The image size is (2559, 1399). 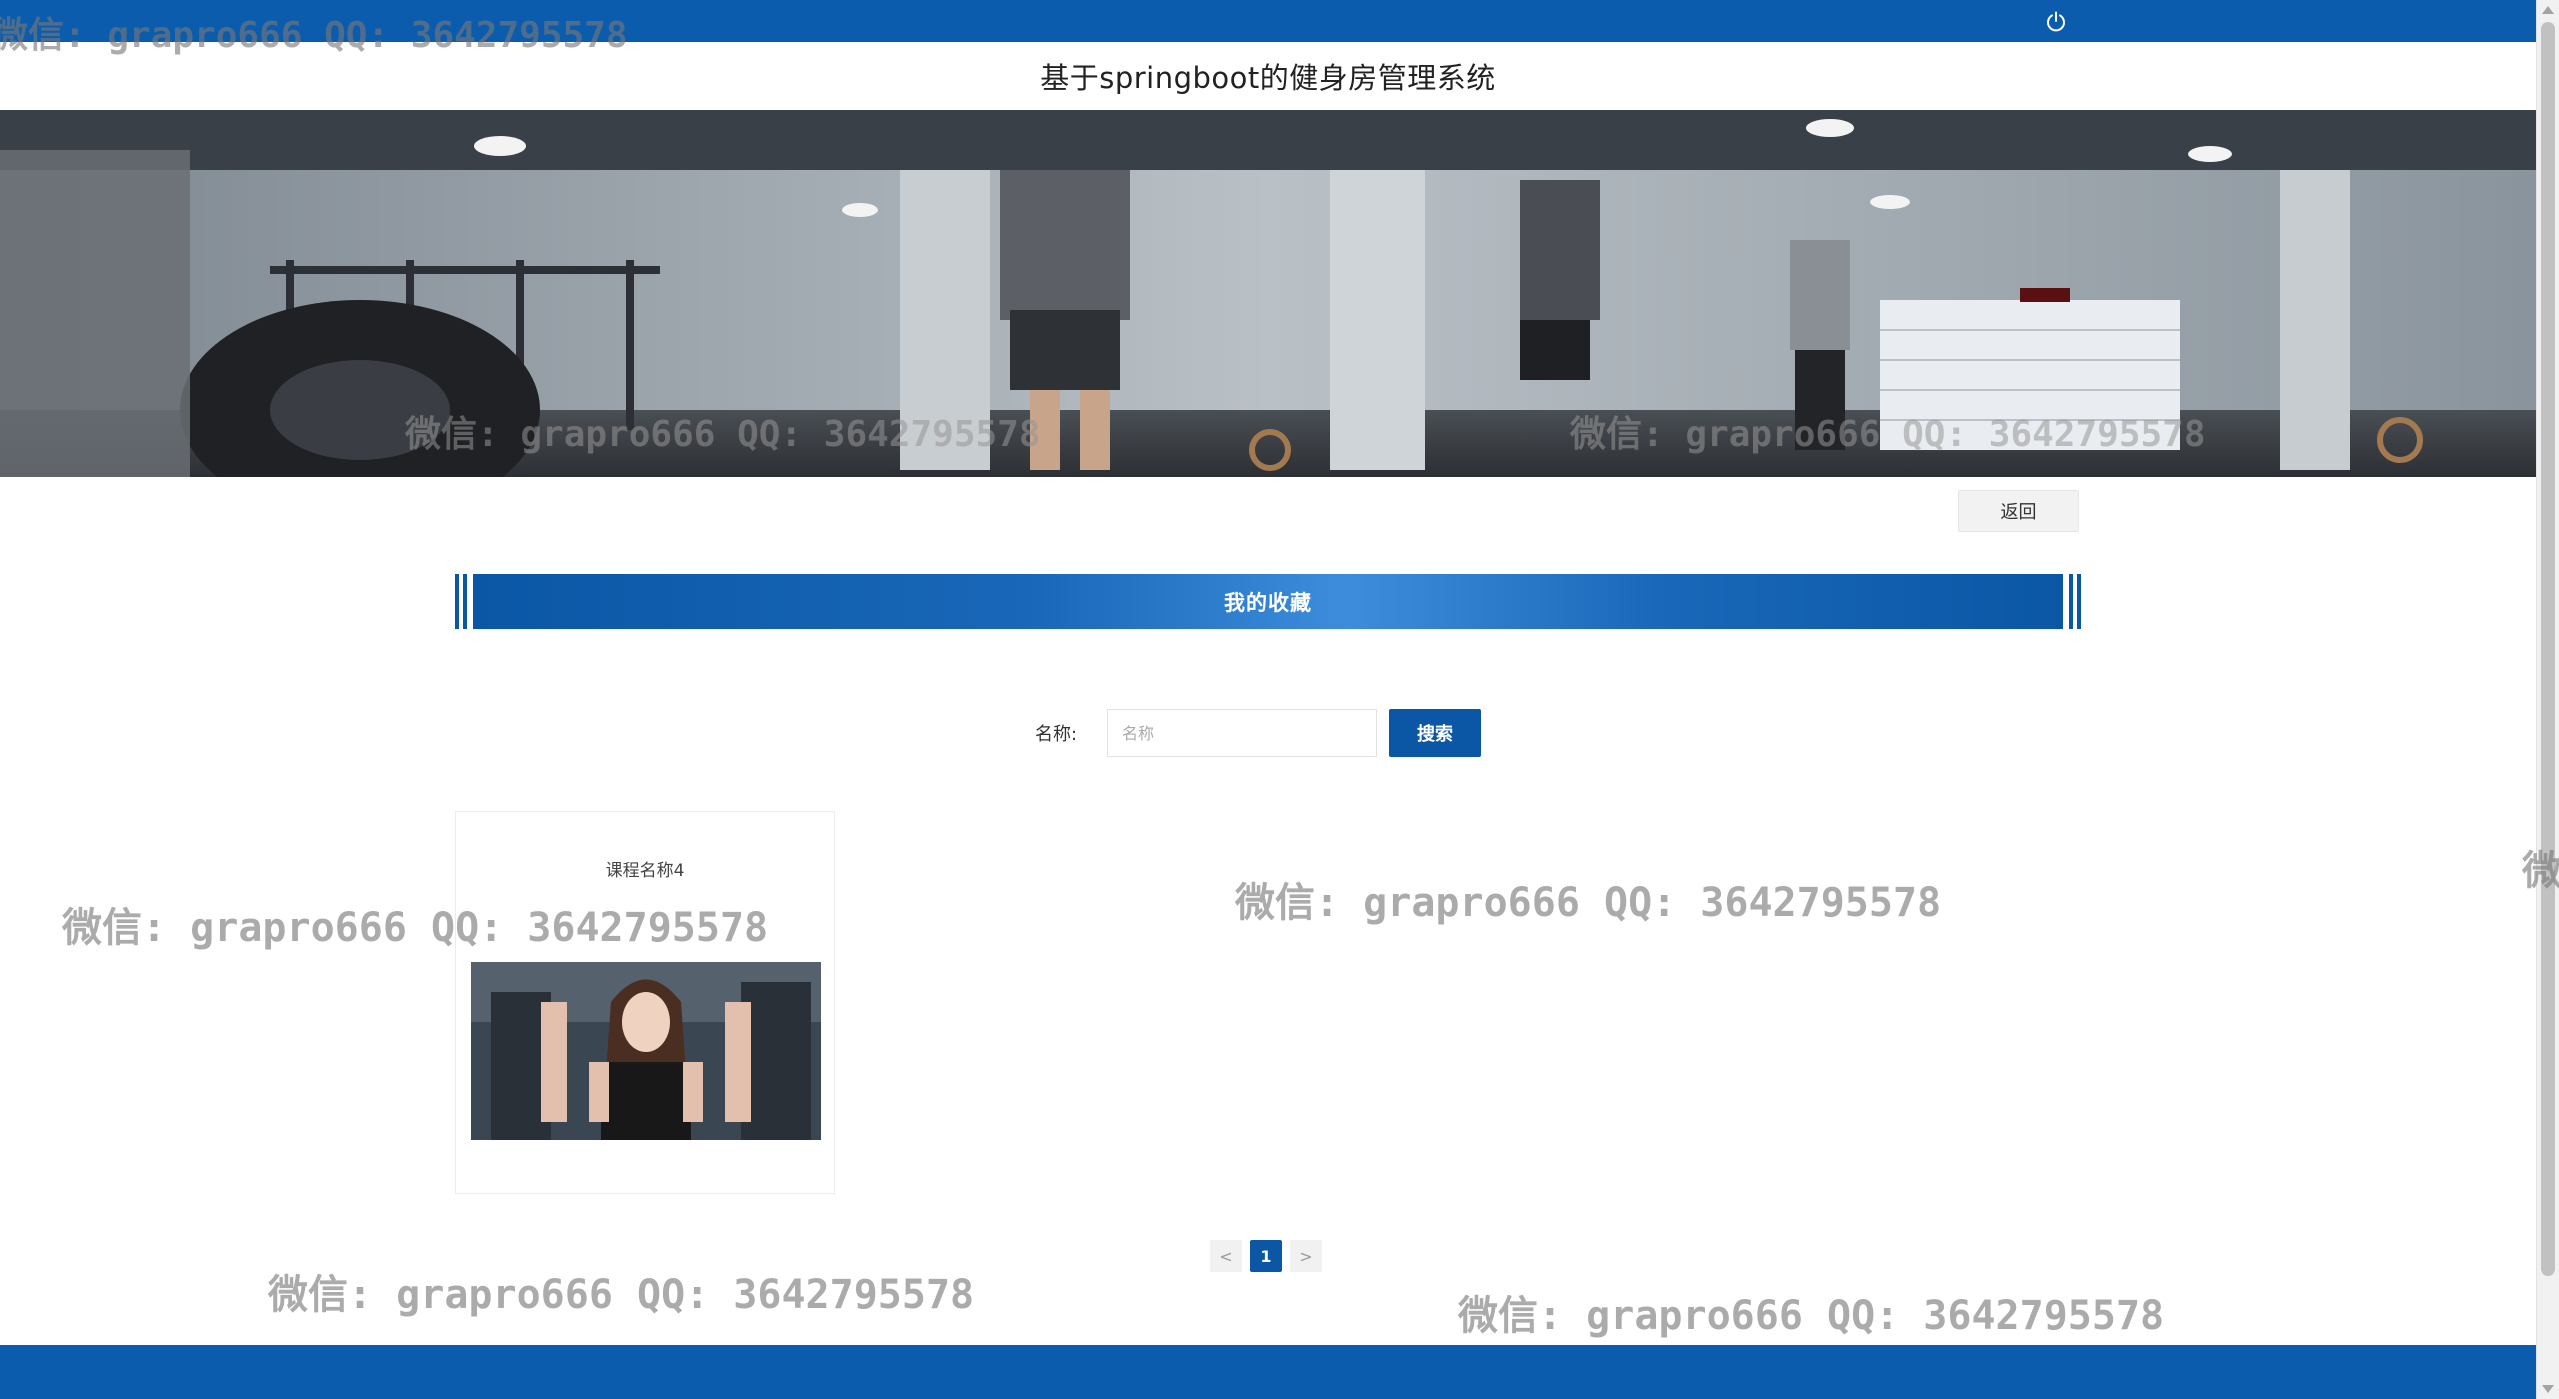 I want to click on site-title: 基于springboot的健身房管理系统, so click(x=1268, y=78).